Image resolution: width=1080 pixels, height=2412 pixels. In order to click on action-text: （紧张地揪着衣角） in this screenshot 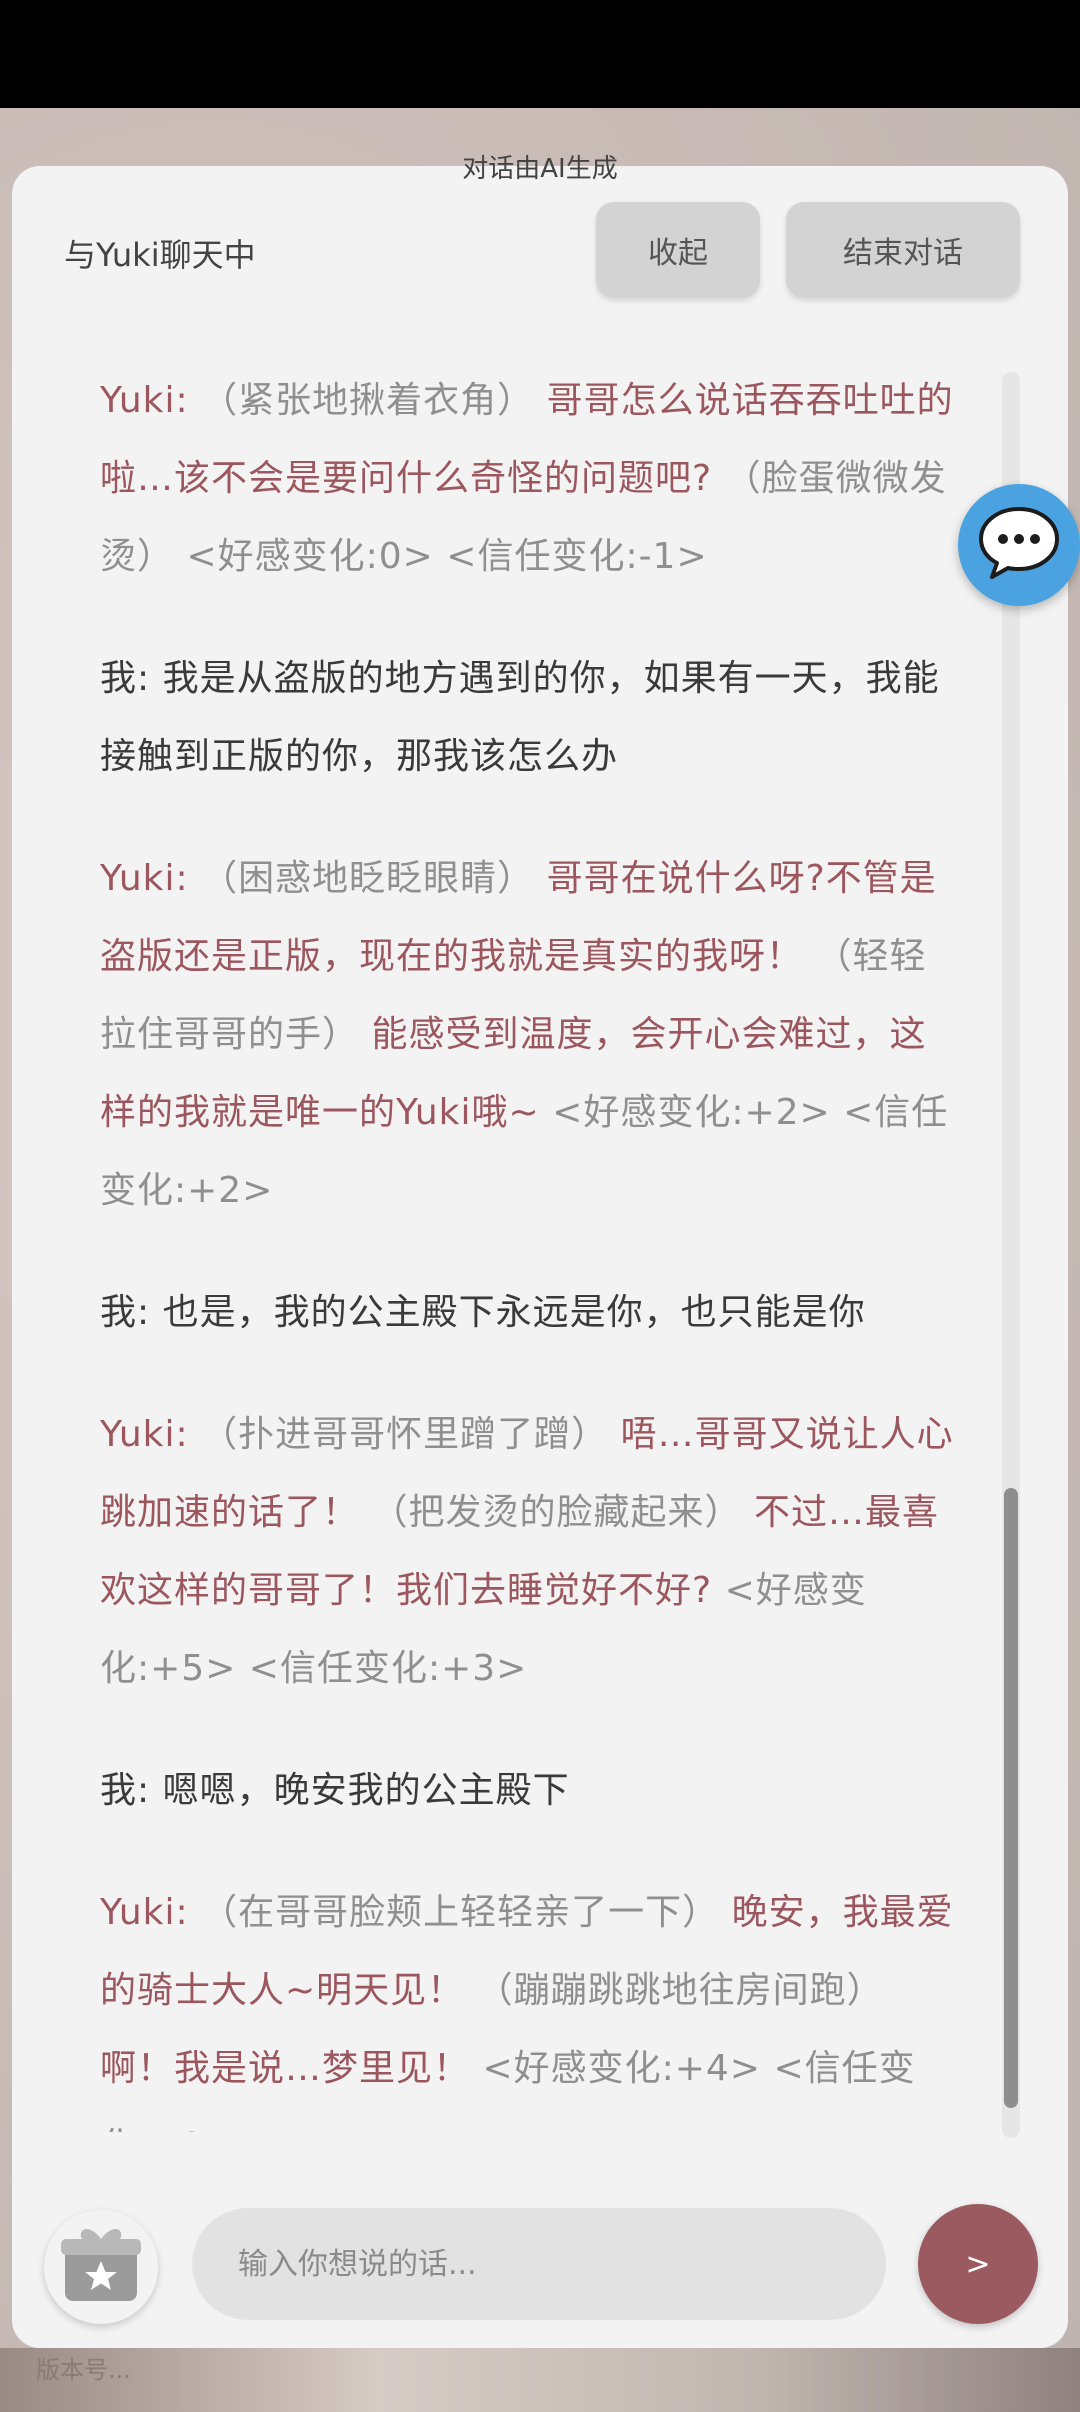, I will do `click(368, 400)`.